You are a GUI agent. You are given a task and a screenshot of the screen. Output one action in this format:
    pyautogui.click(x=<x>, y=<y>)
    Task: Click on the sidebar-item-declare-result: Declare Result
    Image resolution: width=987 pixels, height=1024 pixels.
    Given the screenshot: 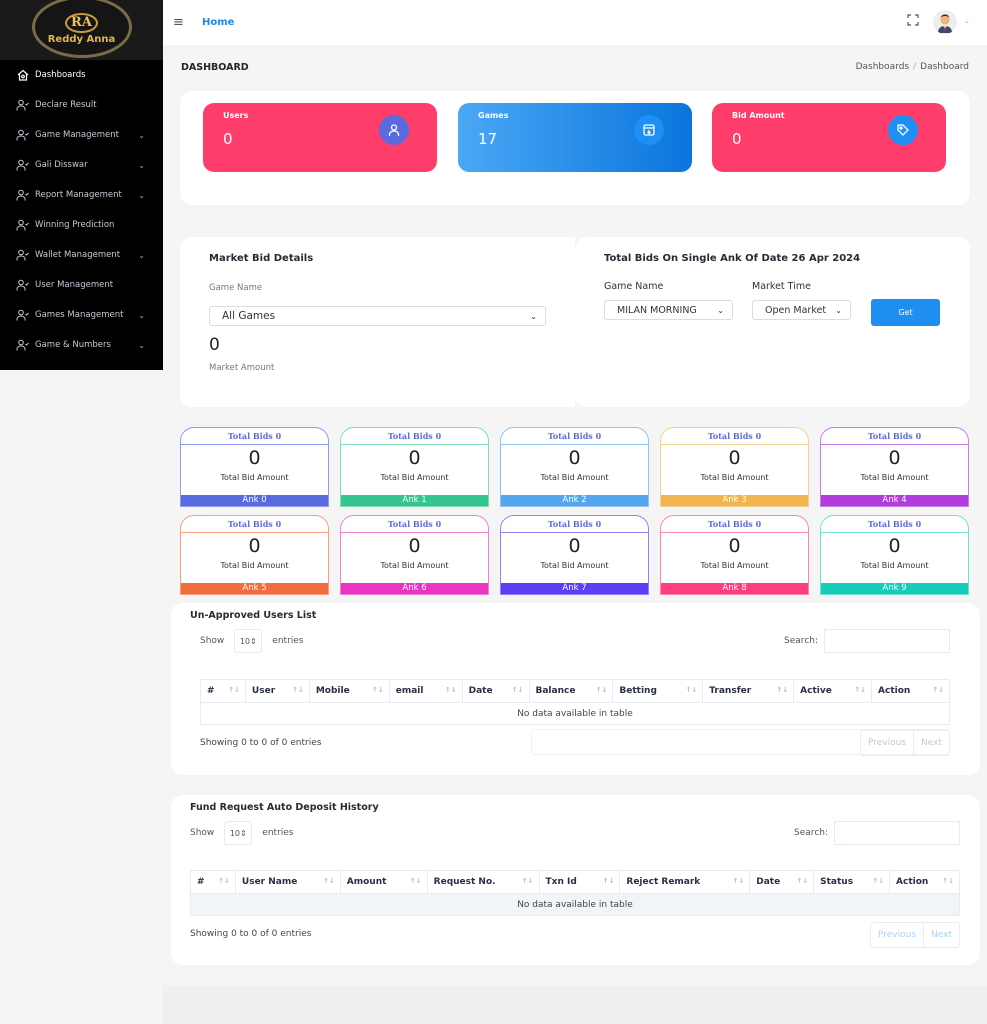 What is the action you would take?
    pyautogui.click(x=81, y=105)
    